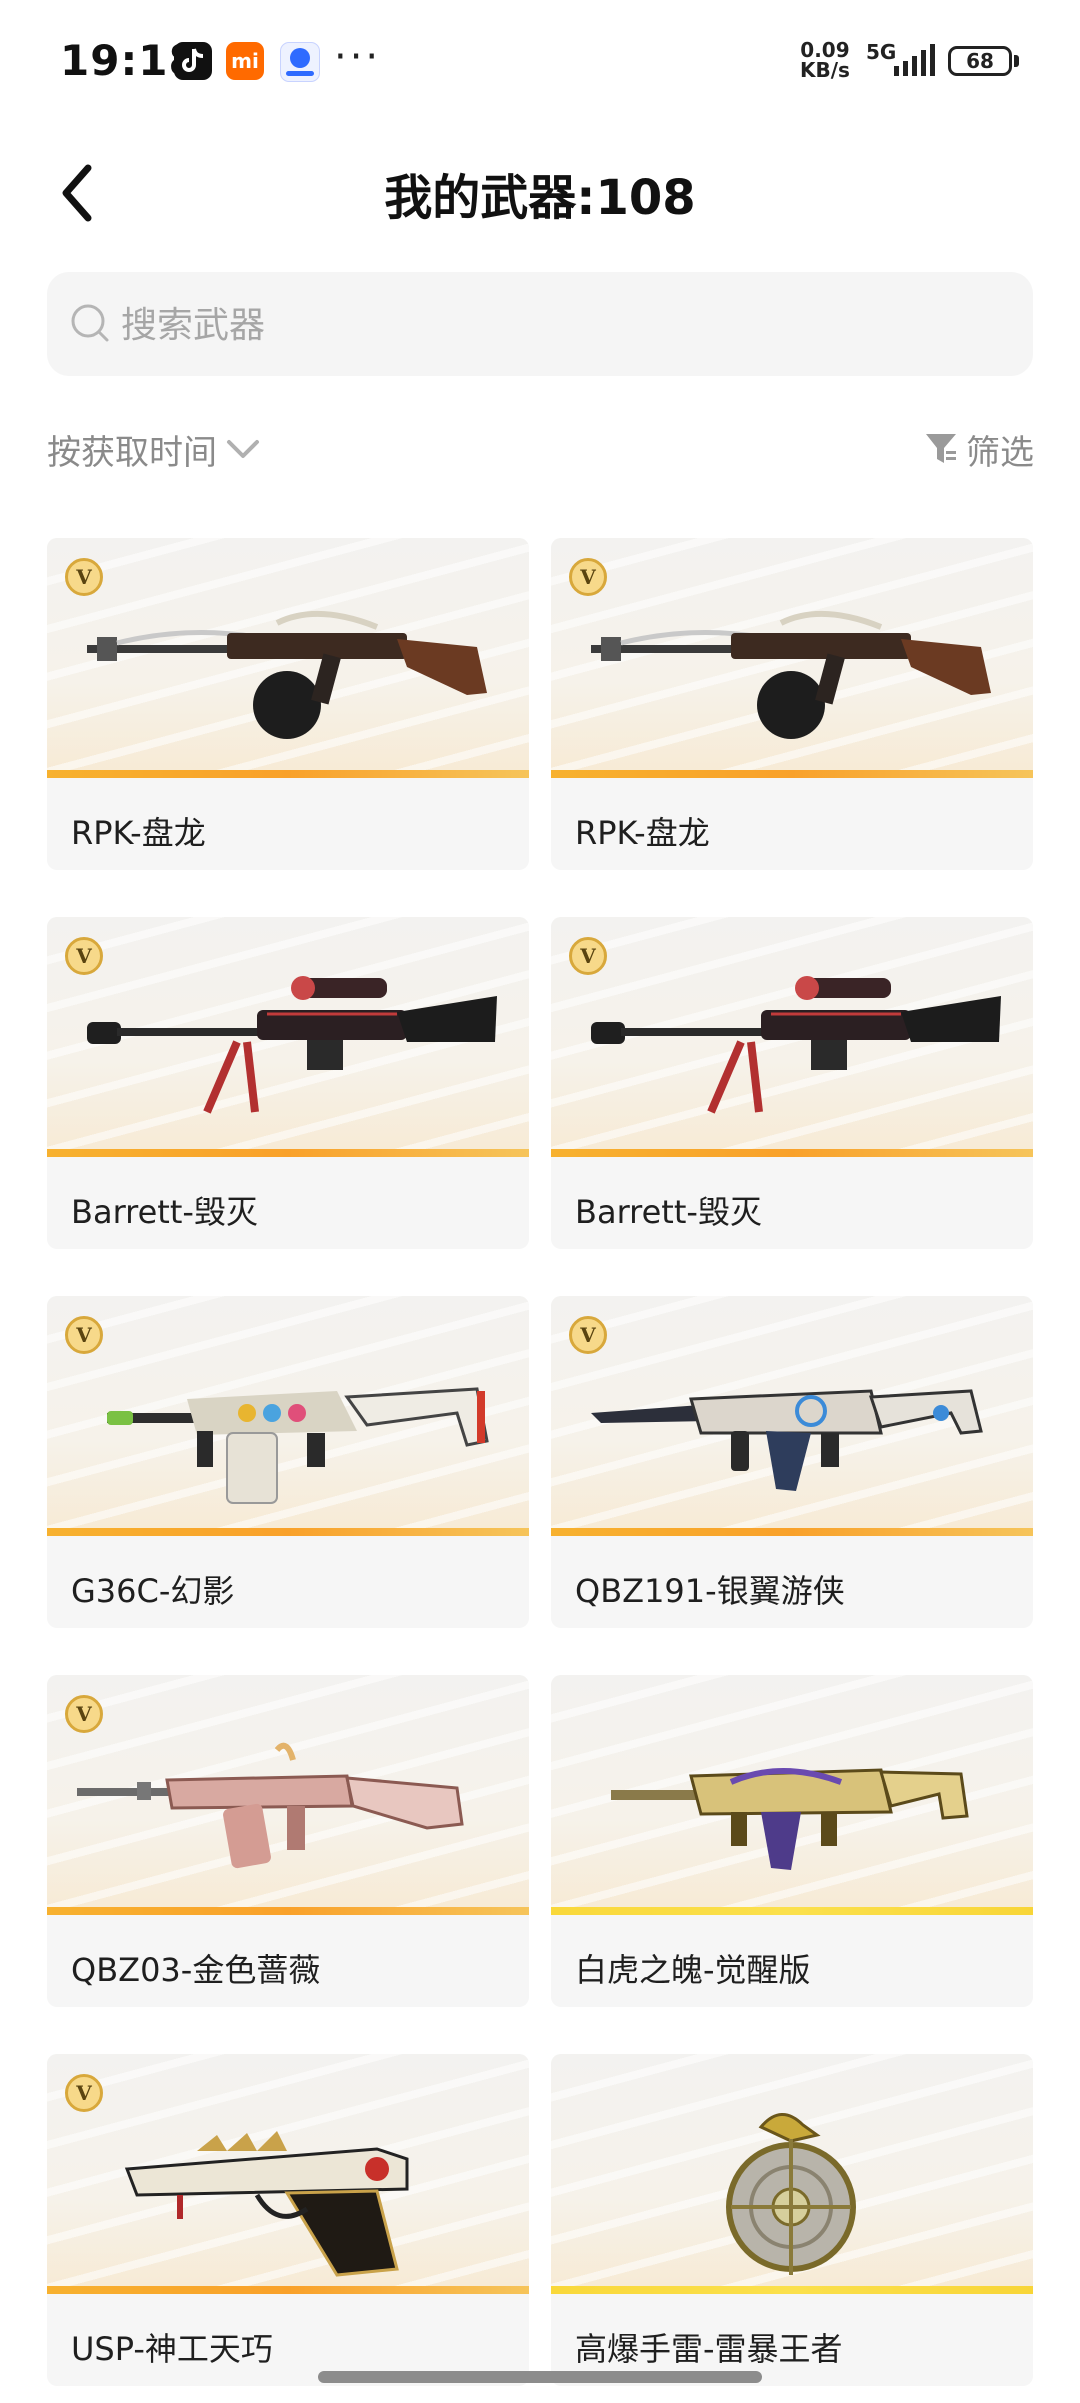 The image size is (1080, 2403). I want to click on network-speed-unit: KB/s, so click(825, 70).